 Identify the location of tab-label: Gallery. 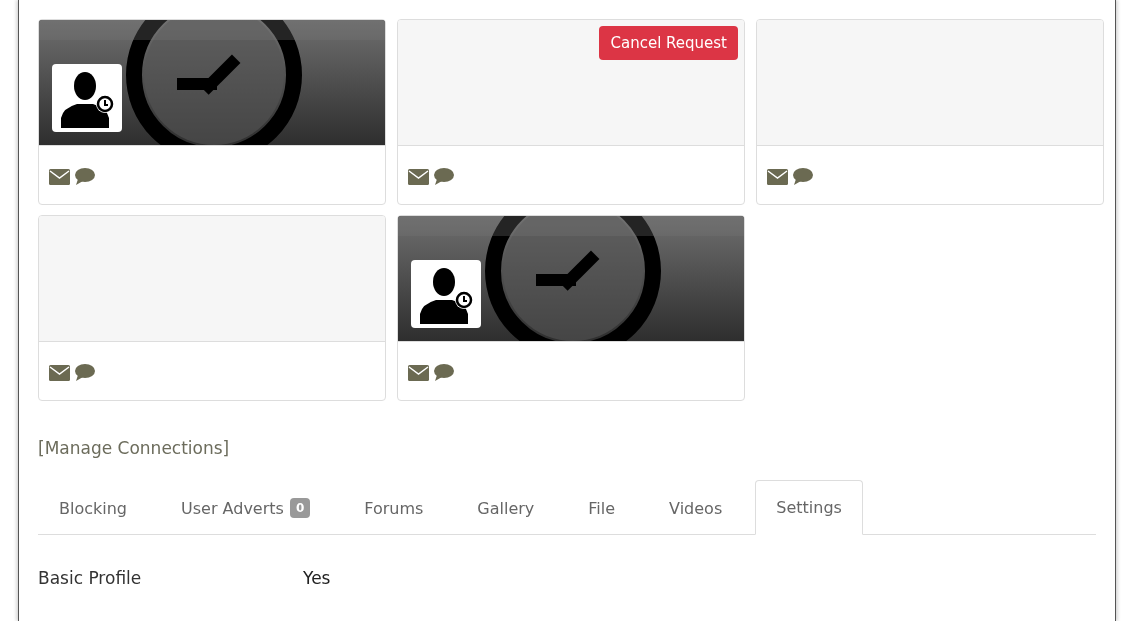
(506, 508).